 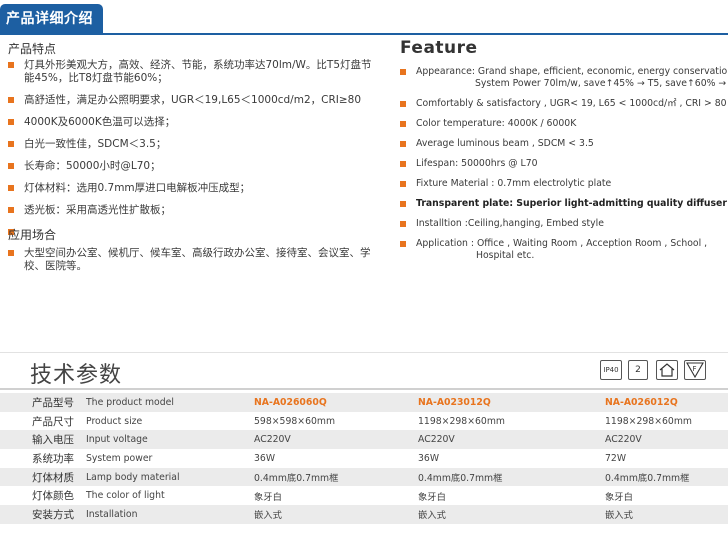 What do you see at coordinates (364, 514) in the screenshot?
I see `table-row: 安装方式 Installation 嵌入式 嵌入式 嵌入式` at bounding box center [364, 514].